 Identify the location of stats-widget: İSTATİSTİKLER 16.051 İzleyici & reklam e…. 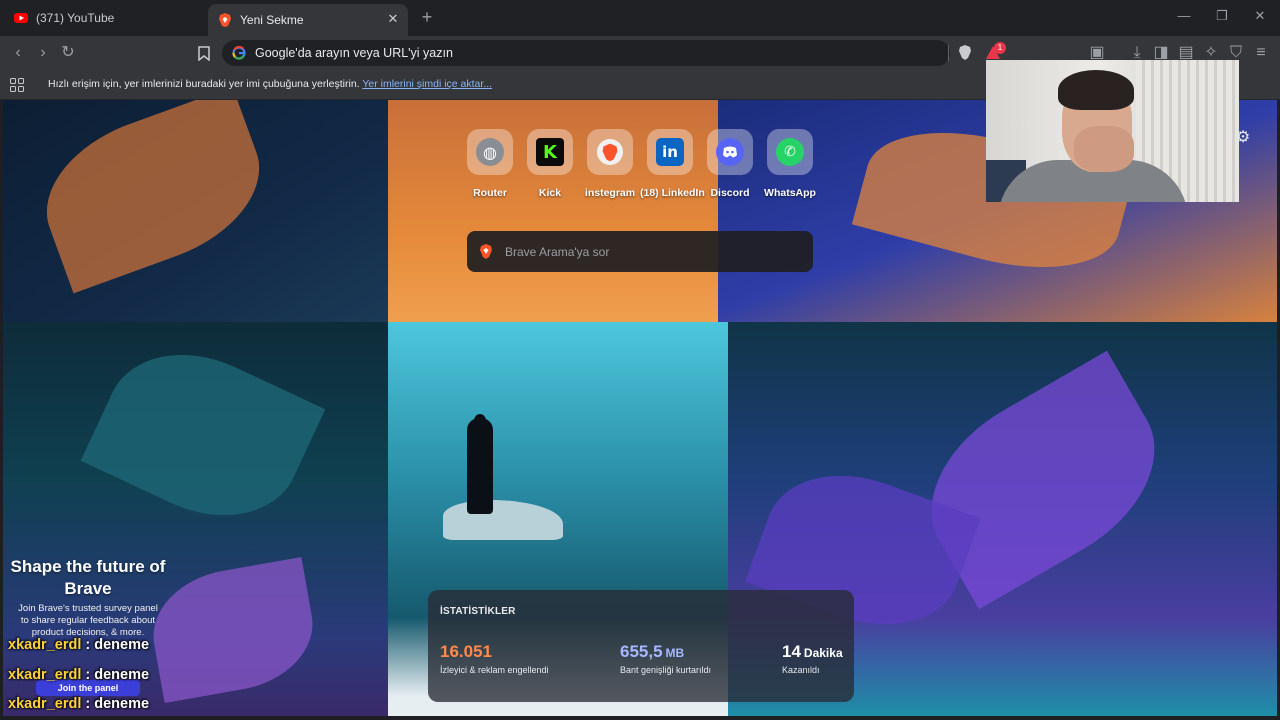
(641, 646).